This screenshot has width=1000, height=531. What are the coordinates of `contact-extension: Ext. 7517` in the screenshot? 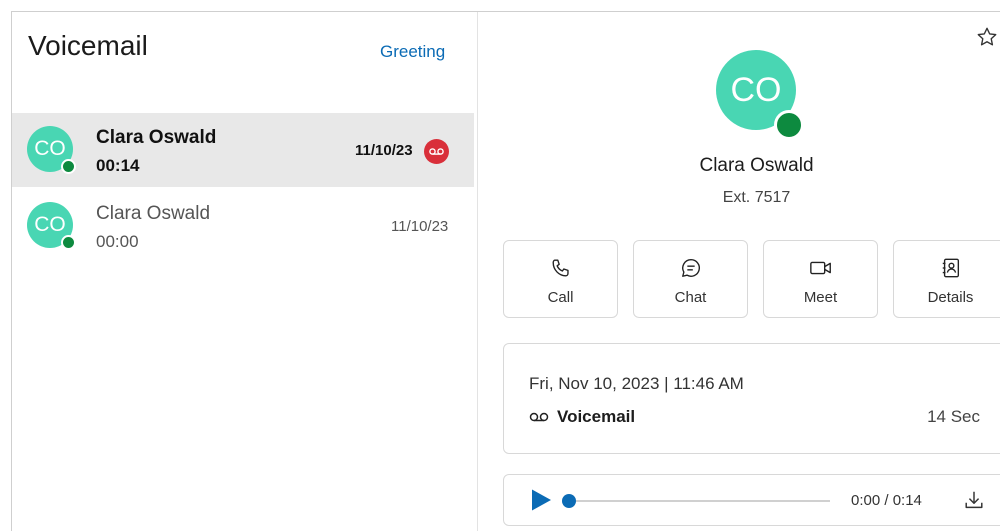 It's located at (756, 197).